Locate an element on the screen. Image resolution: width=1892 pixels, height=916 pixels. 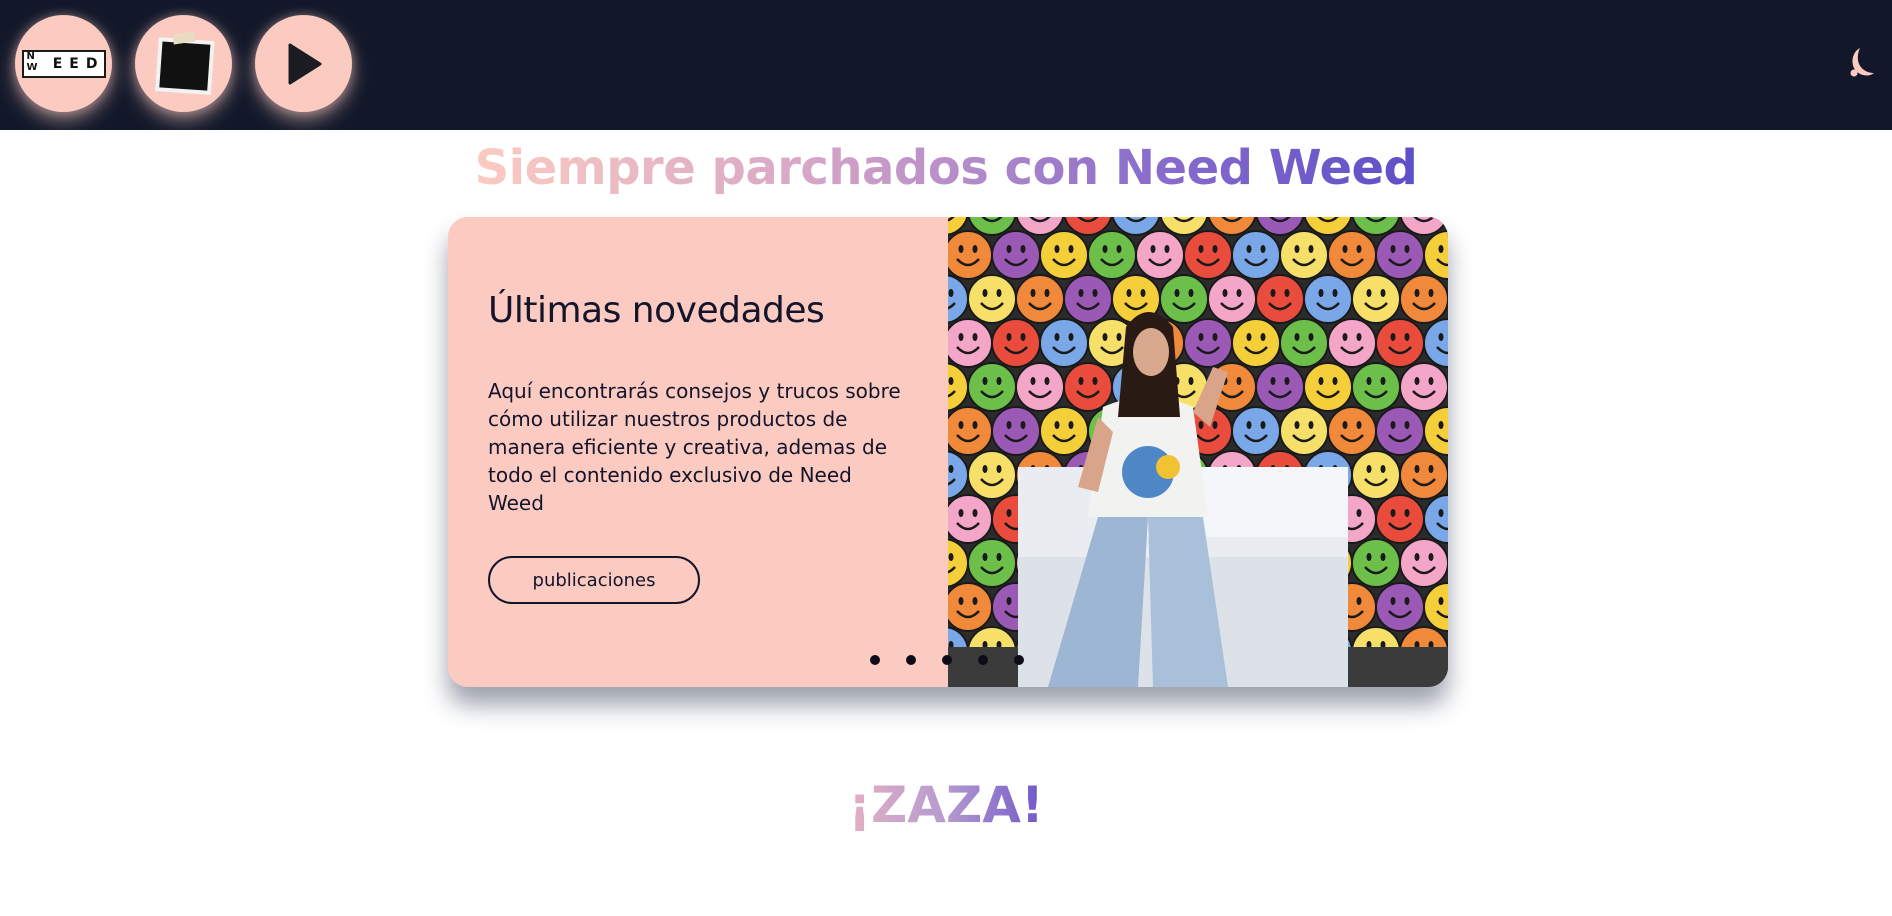
section-title: ¡ZAZA! is located at coordinates (946, 805).